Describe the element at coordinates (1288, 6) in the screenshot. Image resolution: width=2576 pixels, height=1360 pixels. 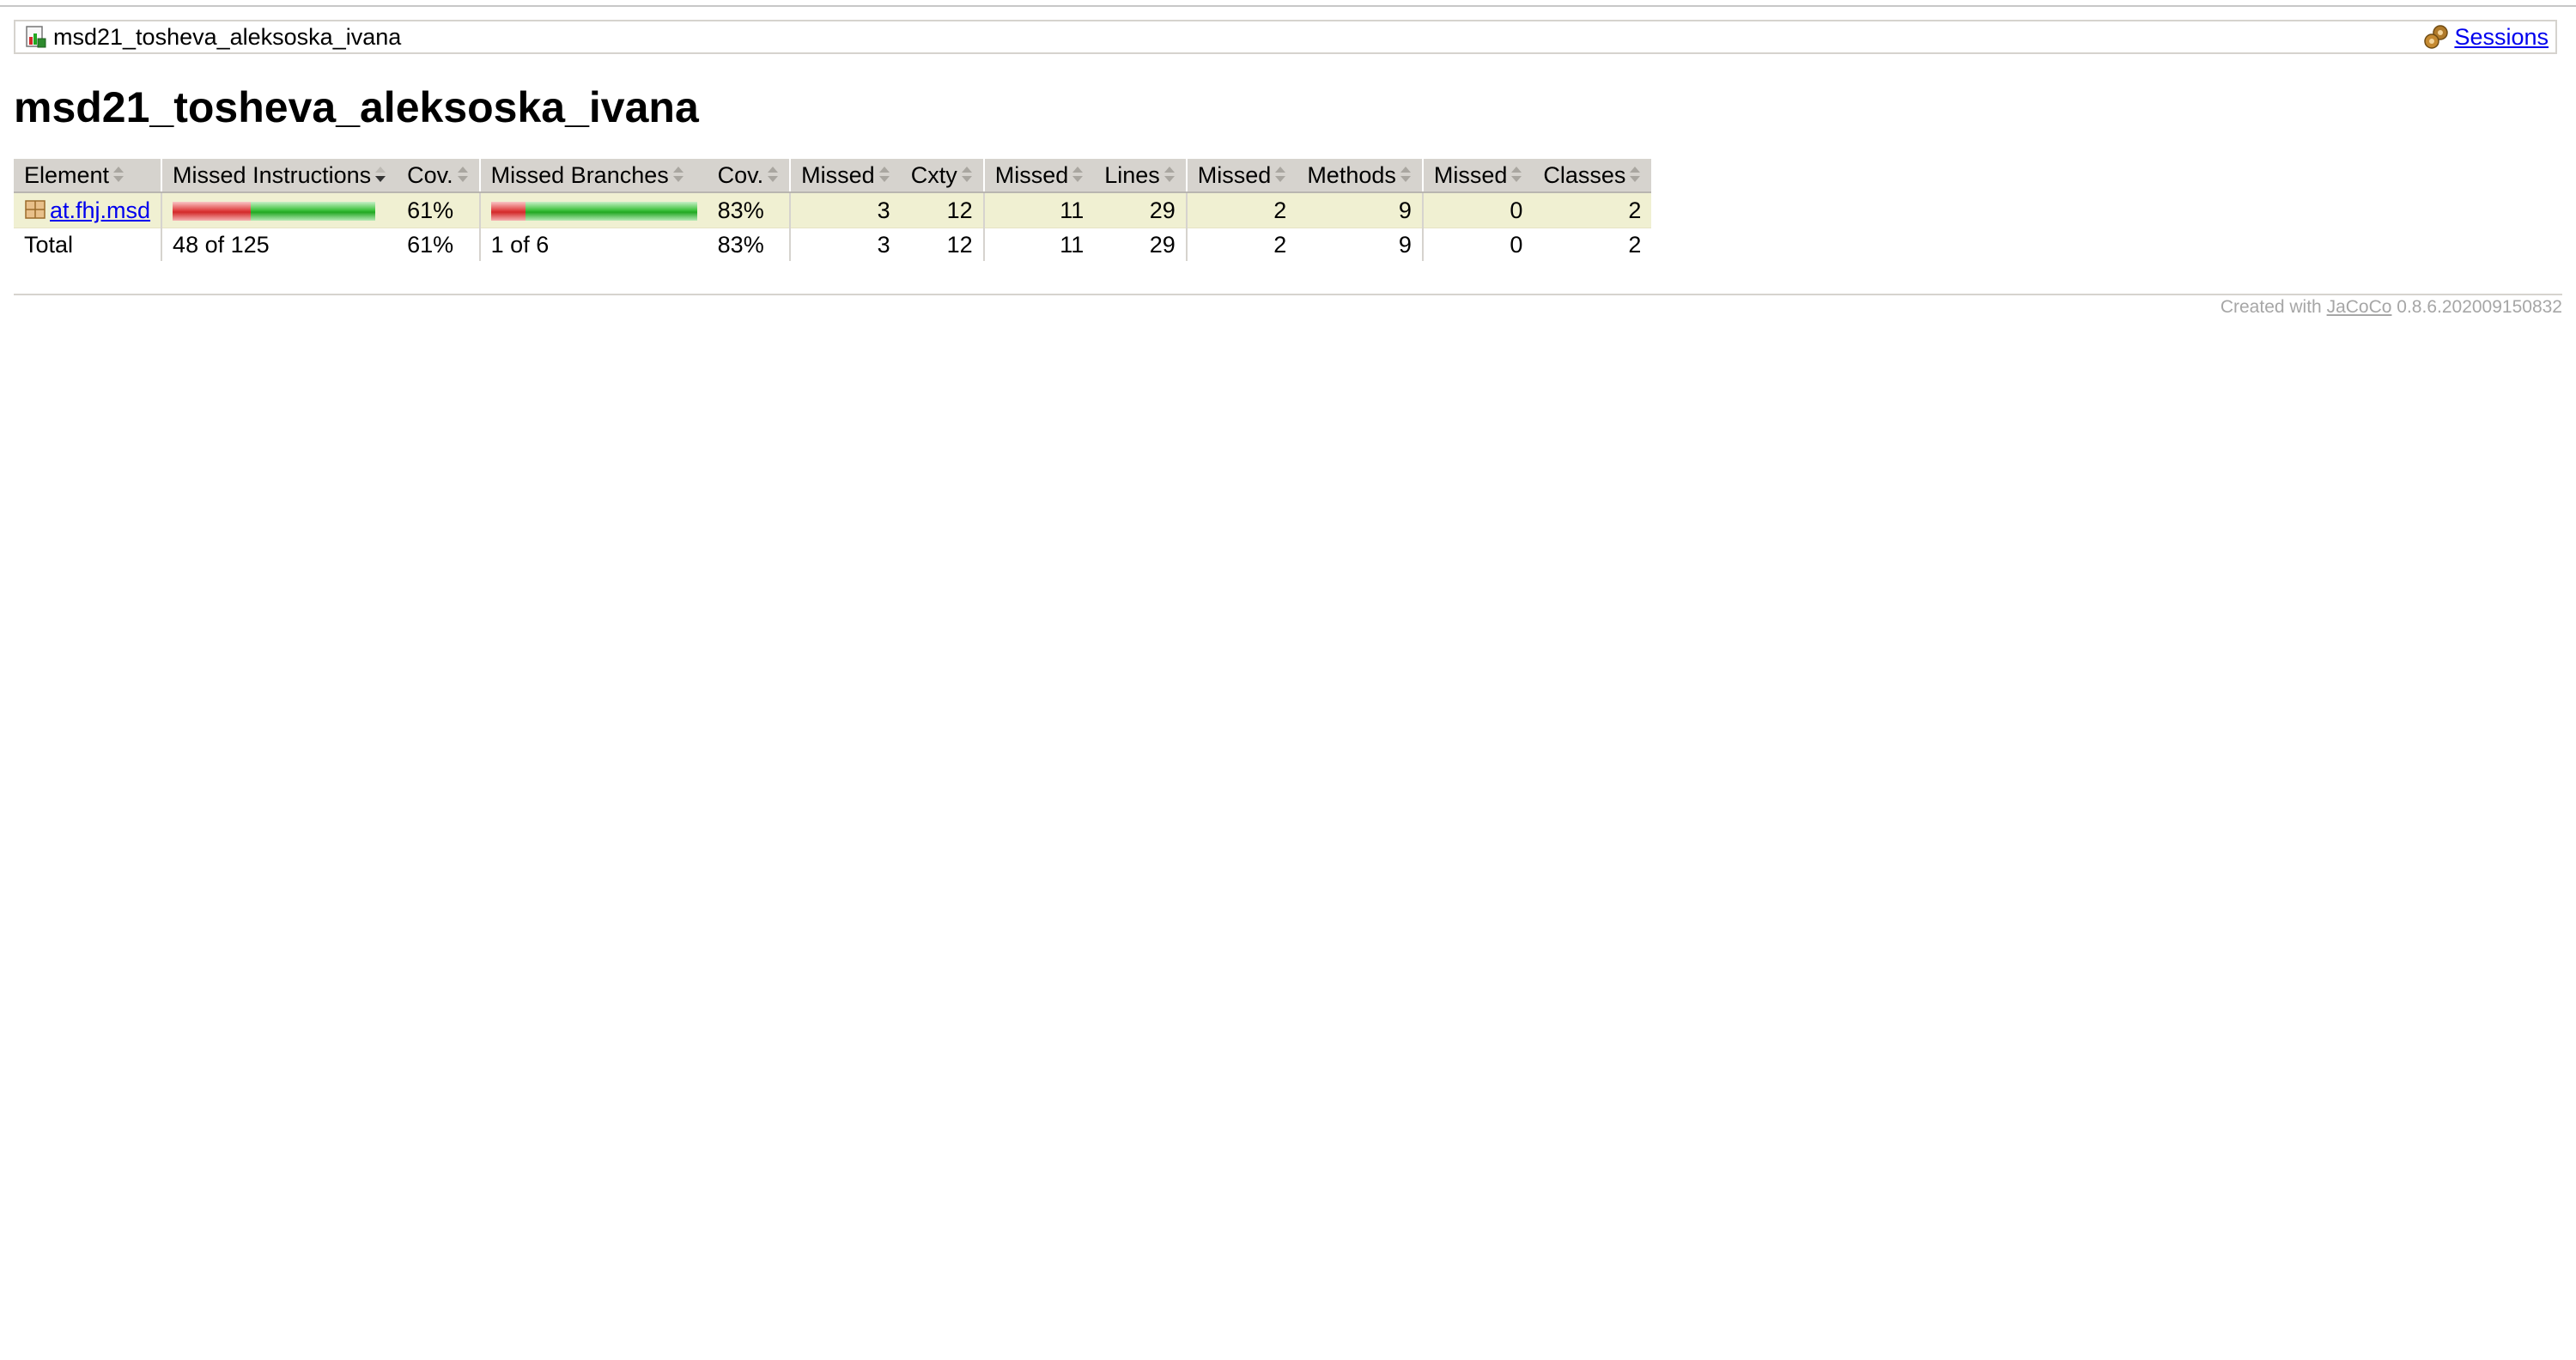
I see `top-divider` at that location.